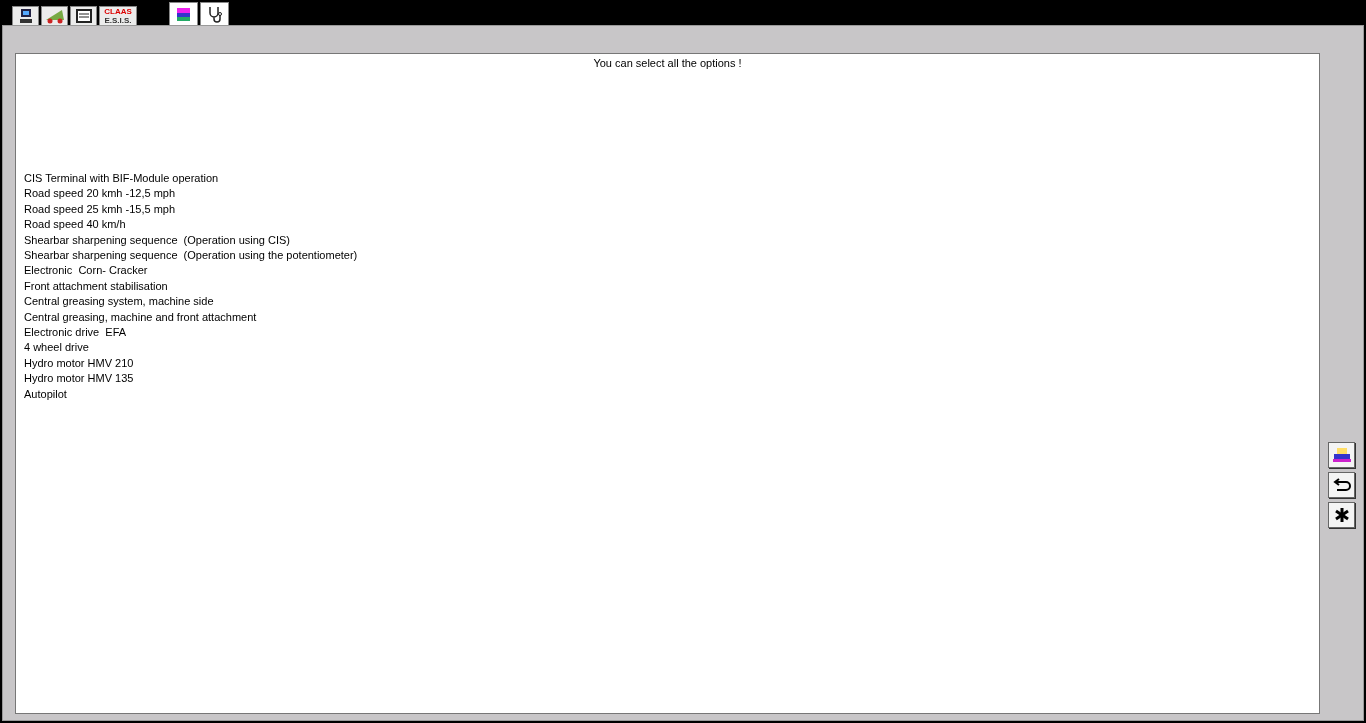 The height and width of the screenshot is (723, 1366). What do you see at coordinates (75, 225) in the screenshot?
I see `option-item: Road speed 40 km/h` at bounding box center [75, 225].